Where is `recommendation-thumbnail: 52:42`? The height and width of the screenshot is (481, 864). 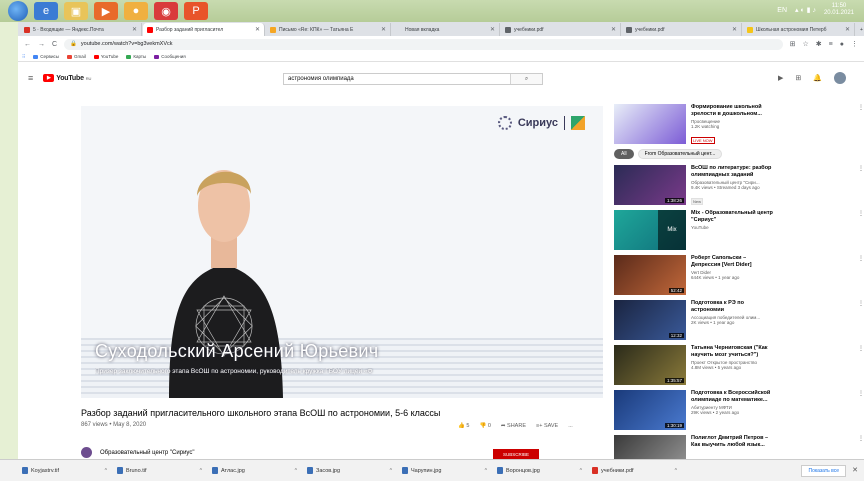
recommendation-thumbnail: 52:42 is located at coordinates (650, 275).